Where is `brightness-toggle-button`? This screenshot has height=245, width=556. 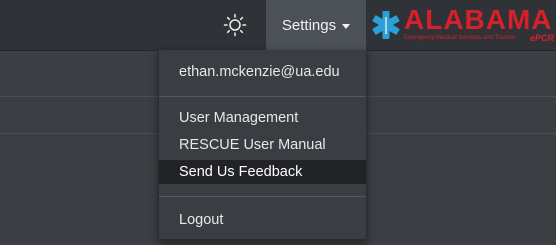
brightness-toggle-button is located at coordinates (235, 25).